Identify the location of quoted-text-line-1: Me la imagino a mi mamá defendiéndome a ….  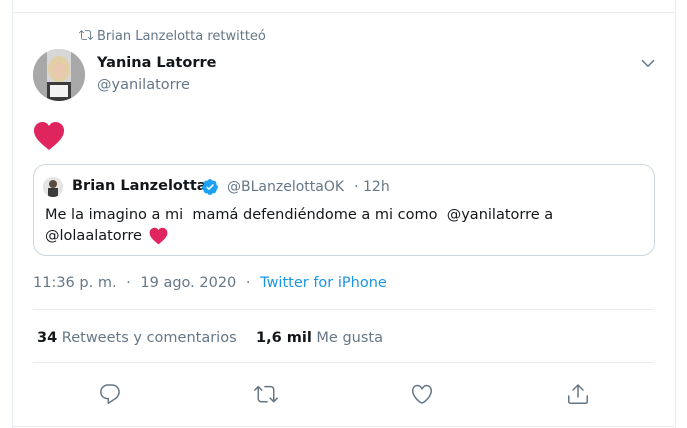
(299, 215).